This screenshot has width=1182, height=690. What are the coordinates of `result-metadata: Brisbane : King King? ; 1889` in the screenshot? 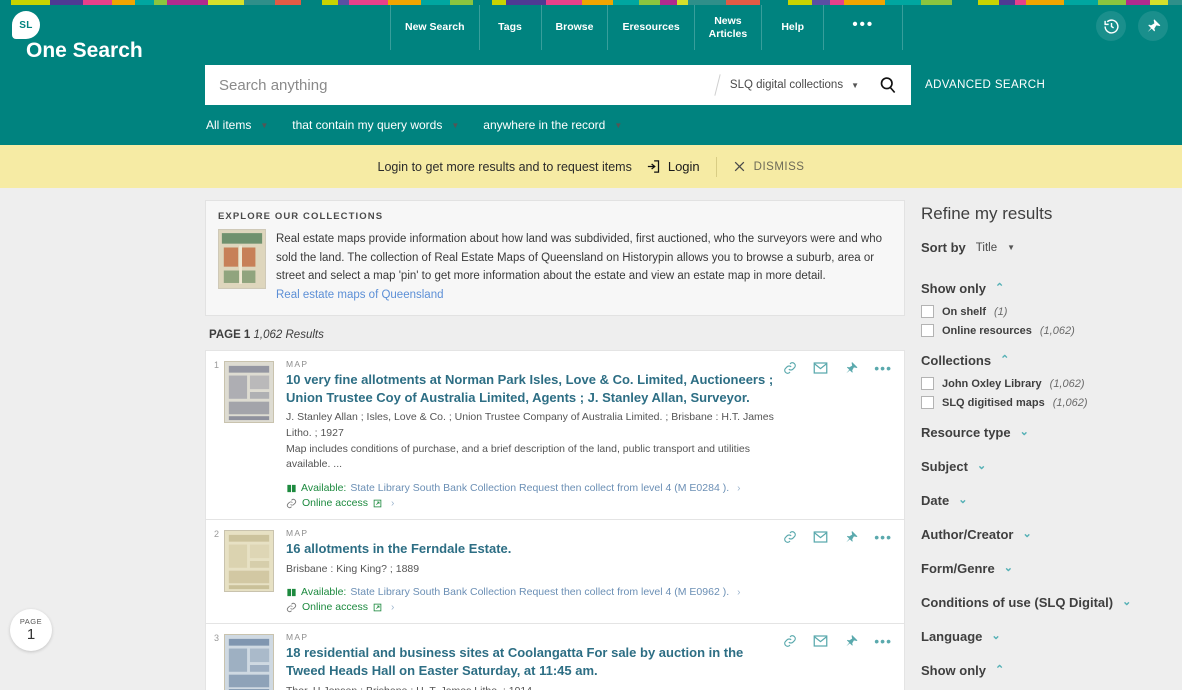 It's located at (353, 568).